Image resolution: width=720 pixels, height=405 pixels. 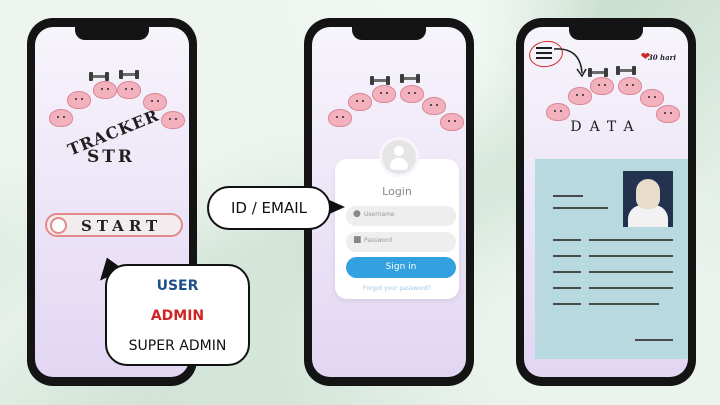 I want to click on role-options-bubble: USER ADMIN SUPER ADMIN, so click(x=177, y=315).